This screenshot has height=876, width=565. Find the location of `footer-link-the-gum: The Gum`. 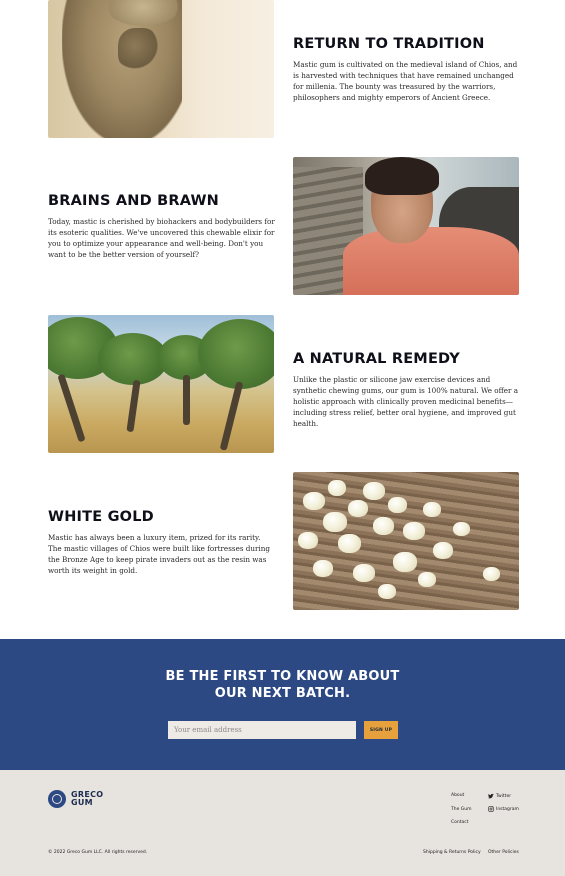

footer-link-the-gum: The Gum is located at coordinates (461, 809).